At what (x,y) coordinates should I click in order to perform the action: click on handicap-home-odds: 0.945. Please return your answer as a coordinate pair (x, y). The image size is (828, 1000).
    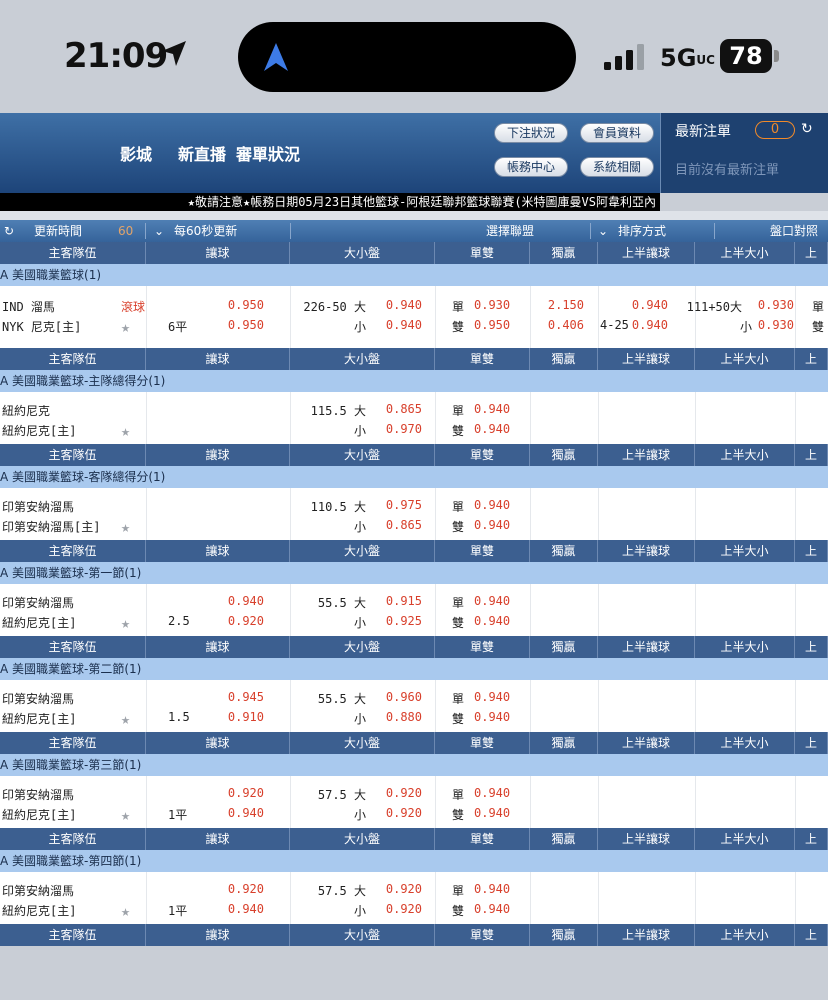
    Looking at the image, I should click on (234, 697).